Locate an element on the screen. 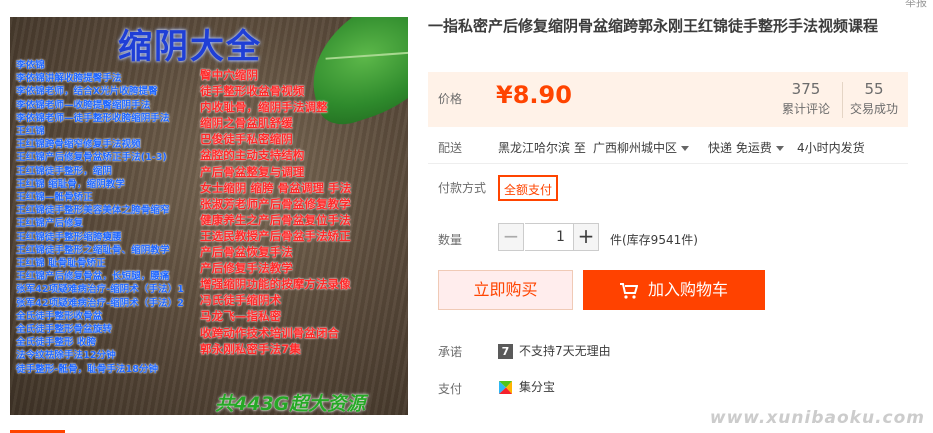  price-value: ¥8.90 is located at coordinates (534, 95).